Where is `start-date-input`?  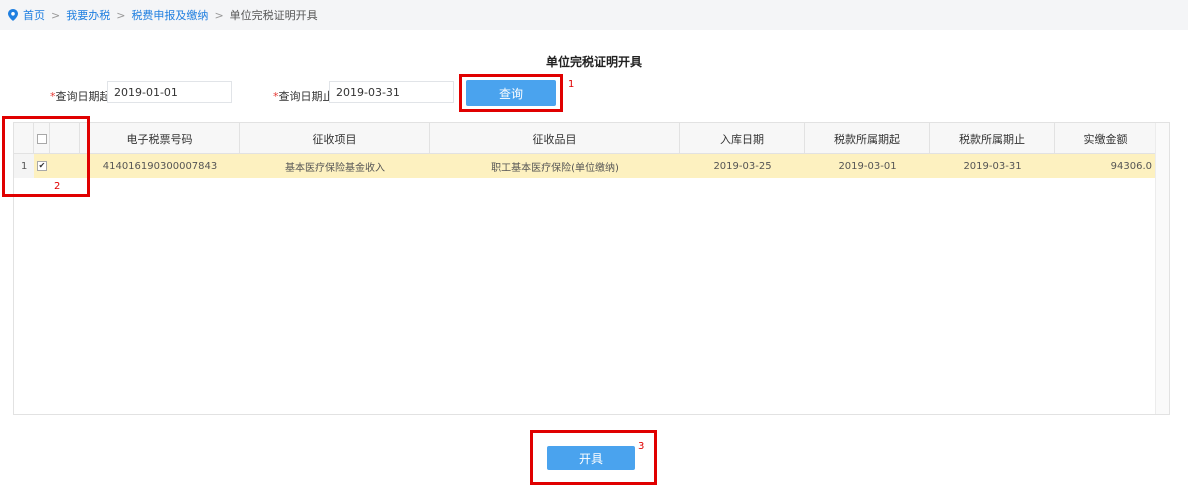 start-date-input is located at coordinates (169, 92).